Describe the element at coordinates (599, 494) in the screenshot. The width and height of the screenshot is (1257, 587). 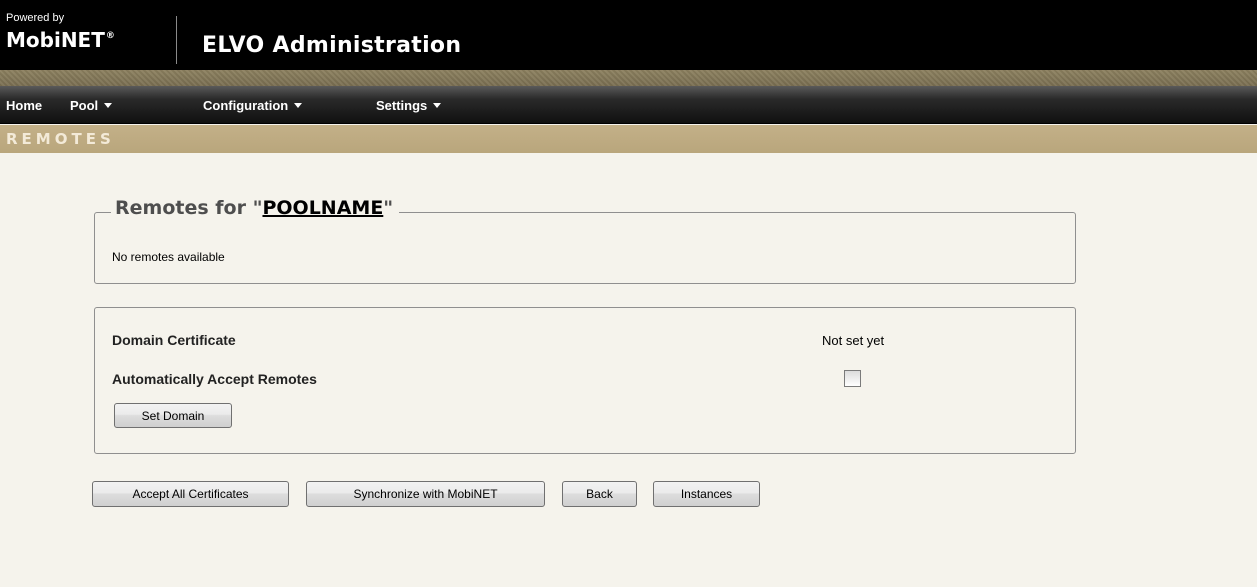
I see `back-button: Back` at that location.